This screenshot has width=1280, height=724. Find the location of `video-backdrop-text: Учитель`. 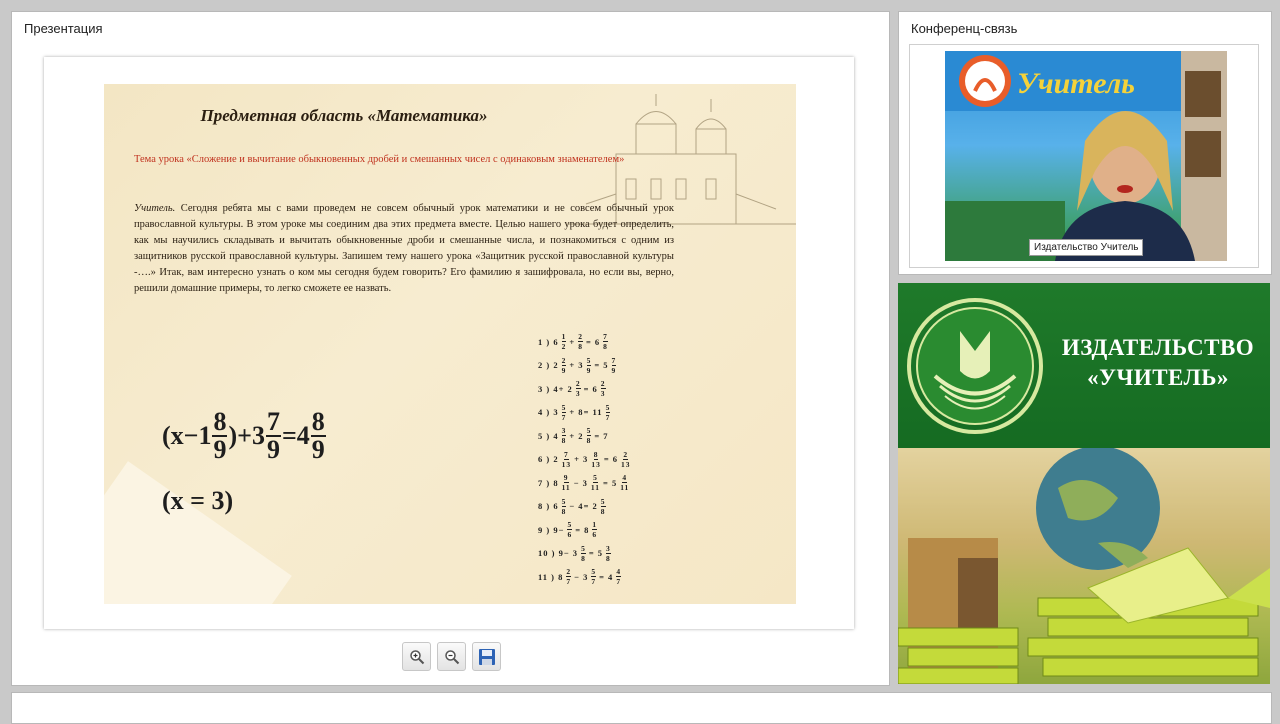

video-backdrop-text: Учитель is located at coordinates (1076, 83).